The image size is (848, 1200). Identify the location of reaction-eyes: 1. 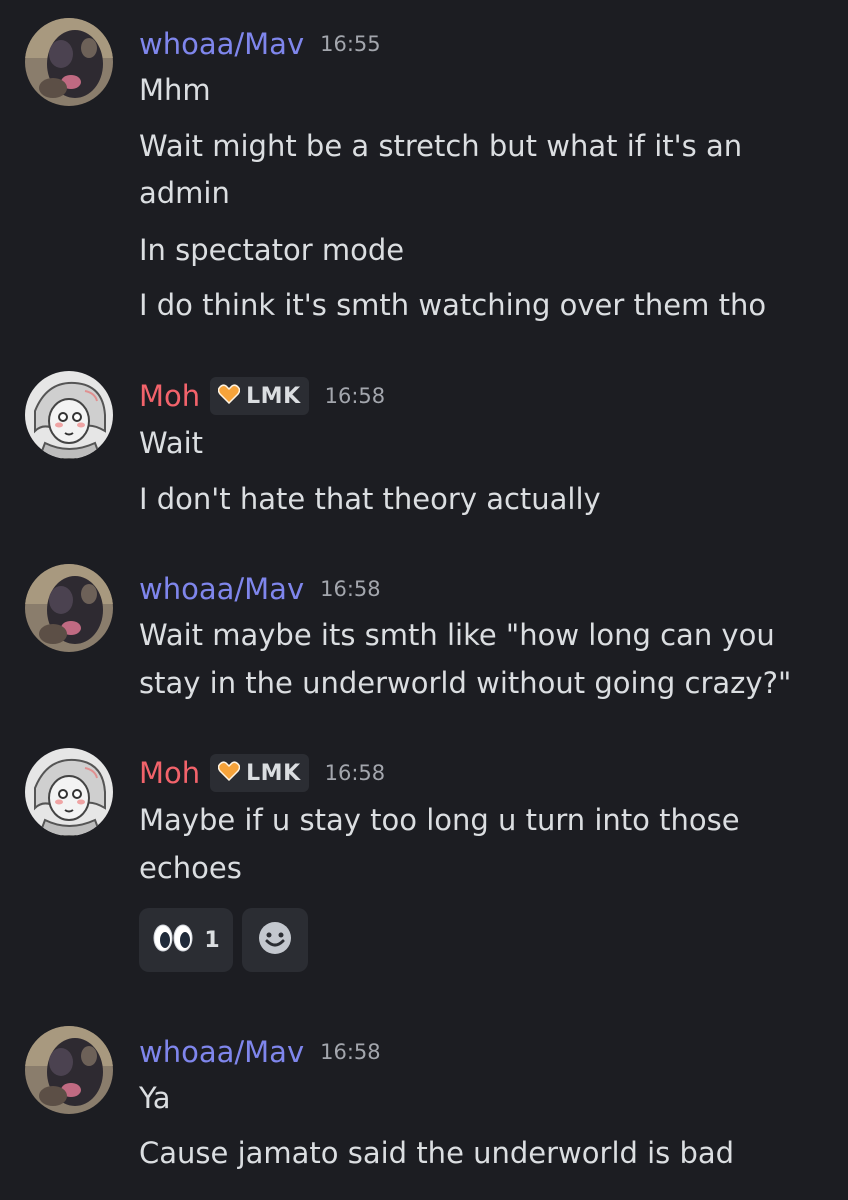
(186, 940).